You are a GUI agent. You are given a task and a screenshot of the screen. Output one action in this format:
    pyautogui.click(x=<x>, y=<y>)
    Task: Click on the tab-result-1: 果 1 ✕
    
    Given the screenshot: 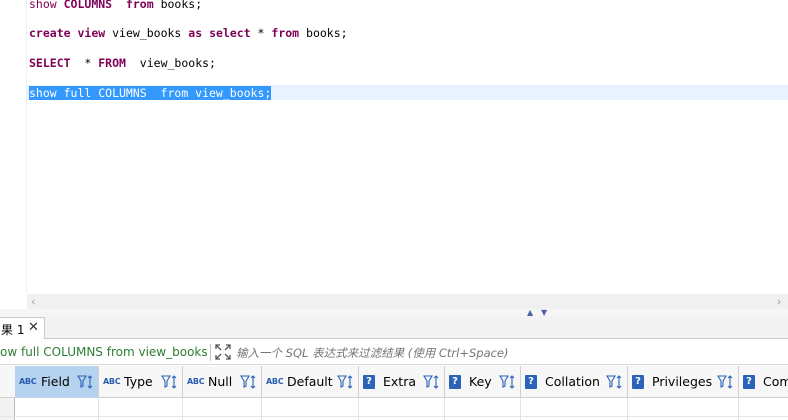 What is the action you would take?
    pyautogui.click(x=22, y=328)
    